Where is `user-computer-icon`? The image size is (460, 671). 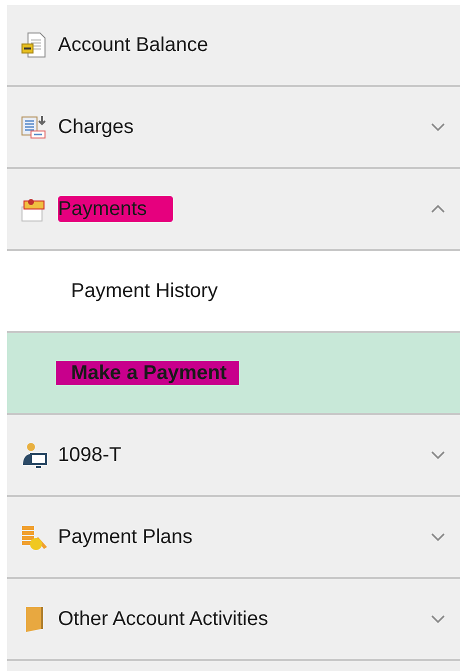 user-computer-icon is located at coordinates (34, 455).